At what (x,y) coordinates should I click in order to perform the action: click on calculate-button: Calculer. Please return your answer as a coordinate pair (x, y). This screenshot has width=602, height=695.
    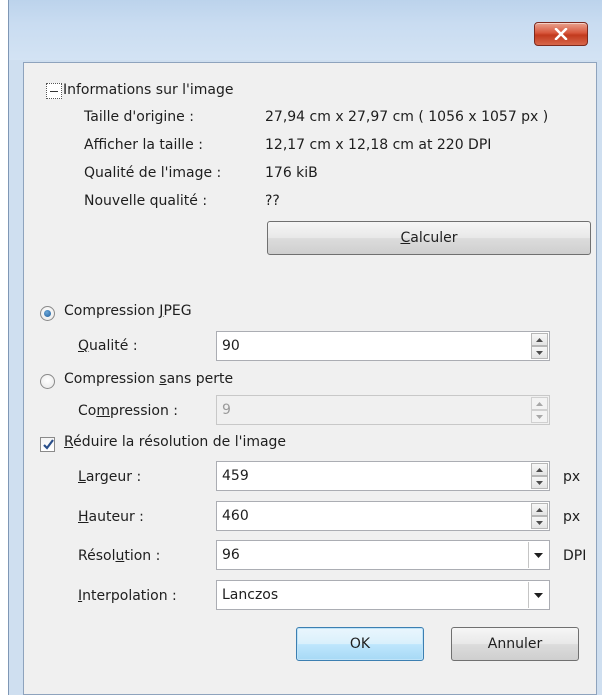
    Looking at the image, I should click on (429, 238).